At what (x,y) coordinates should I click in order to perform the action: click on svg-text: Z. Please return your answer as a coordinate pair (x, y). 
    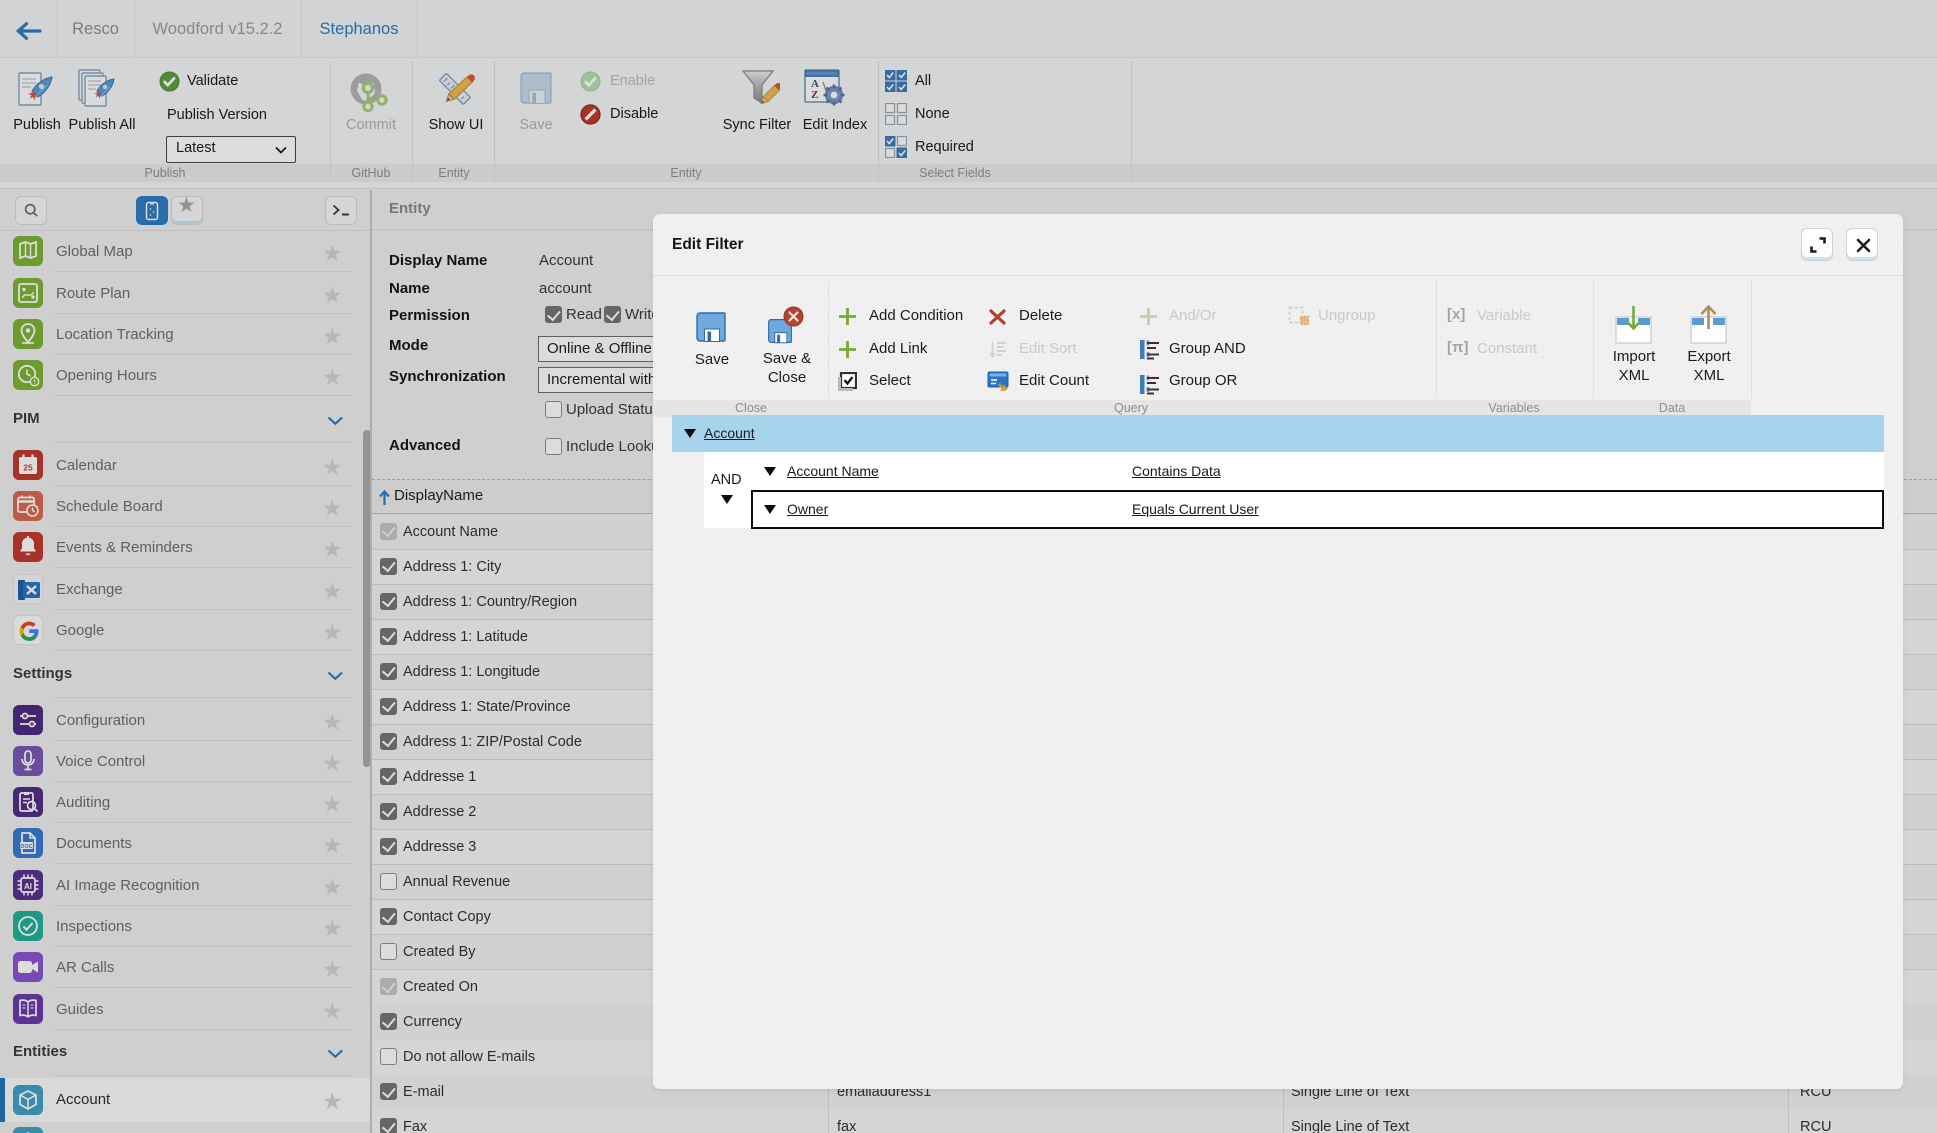
    Looking at the image, I should click on (814, 95).